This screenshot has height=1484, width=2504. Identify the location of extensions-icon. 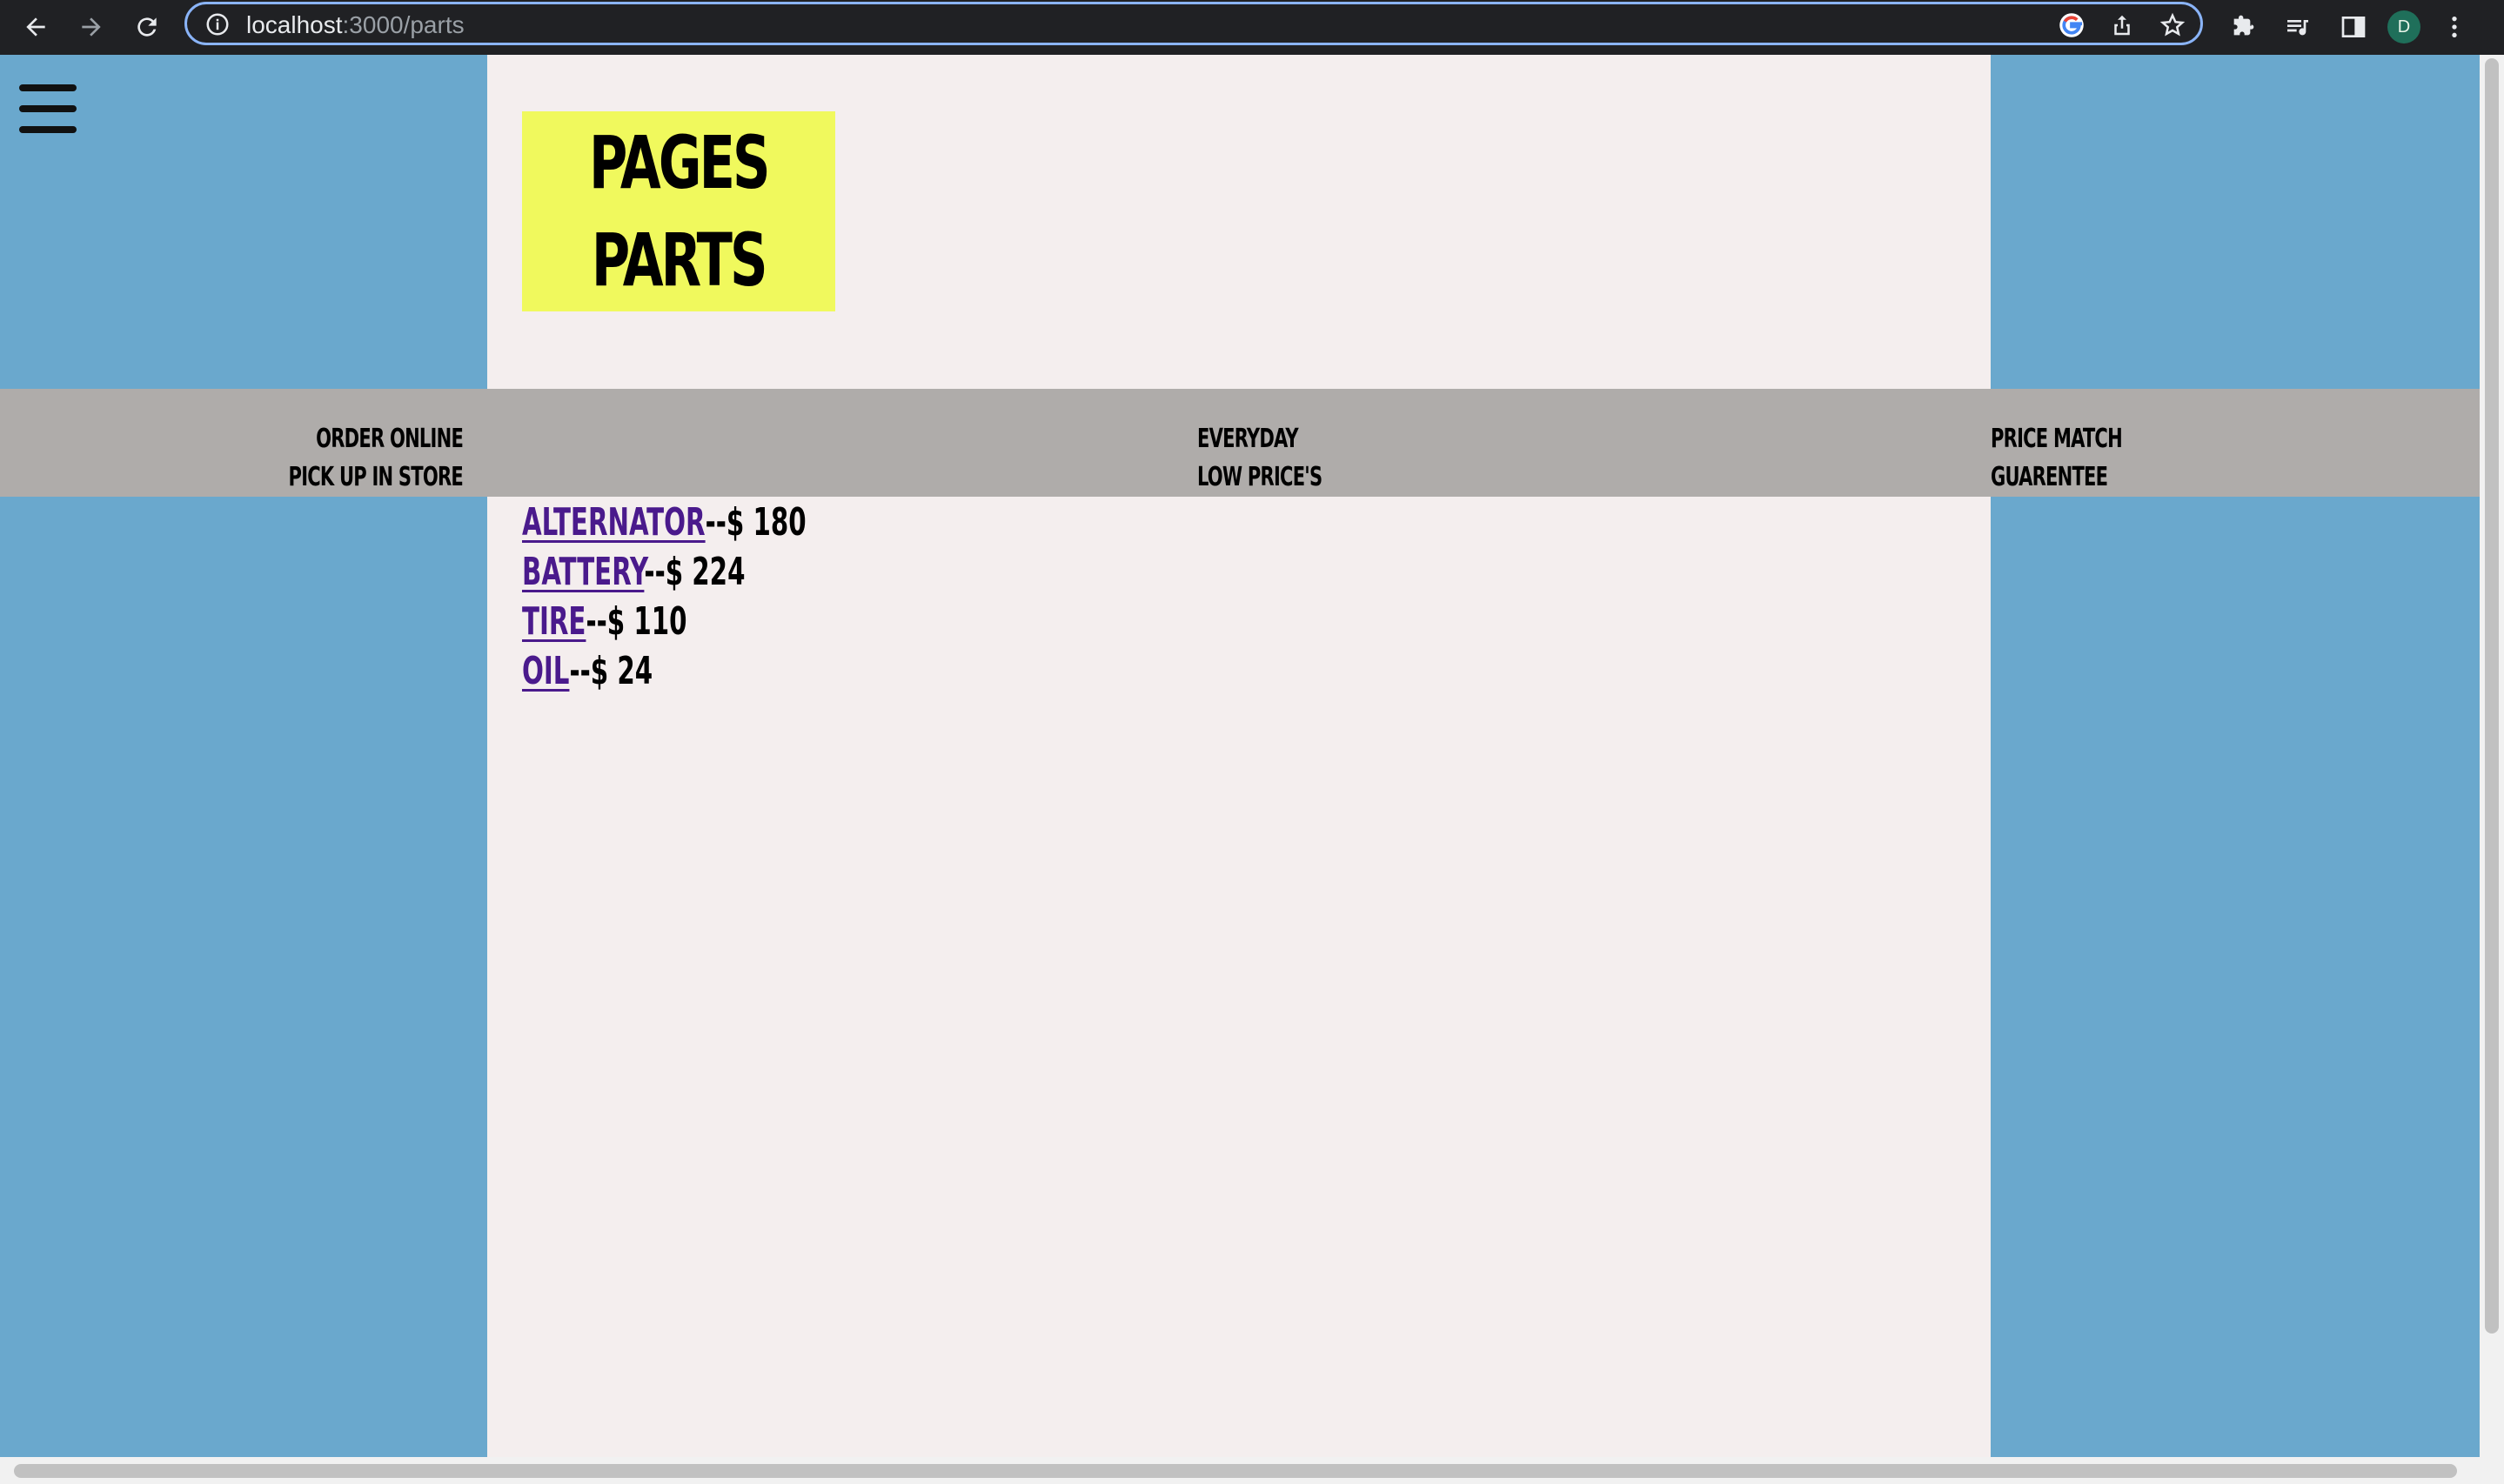
(2242, 27).